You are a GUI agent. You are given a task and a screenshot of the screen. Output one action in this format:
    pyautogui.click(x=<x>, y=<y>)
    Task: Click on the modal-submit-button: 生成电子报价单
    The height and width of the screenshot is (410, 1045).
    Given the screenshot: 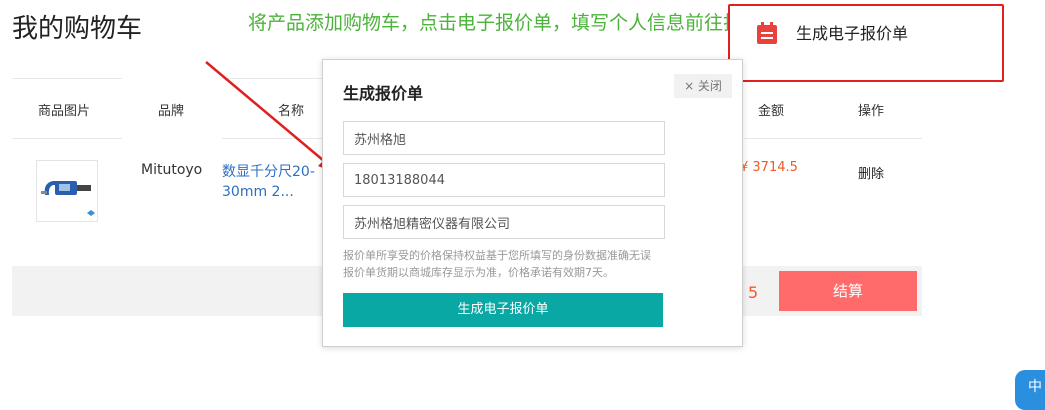 What is the action you would take?
    pyautogui.click(x=503, y=310)
    